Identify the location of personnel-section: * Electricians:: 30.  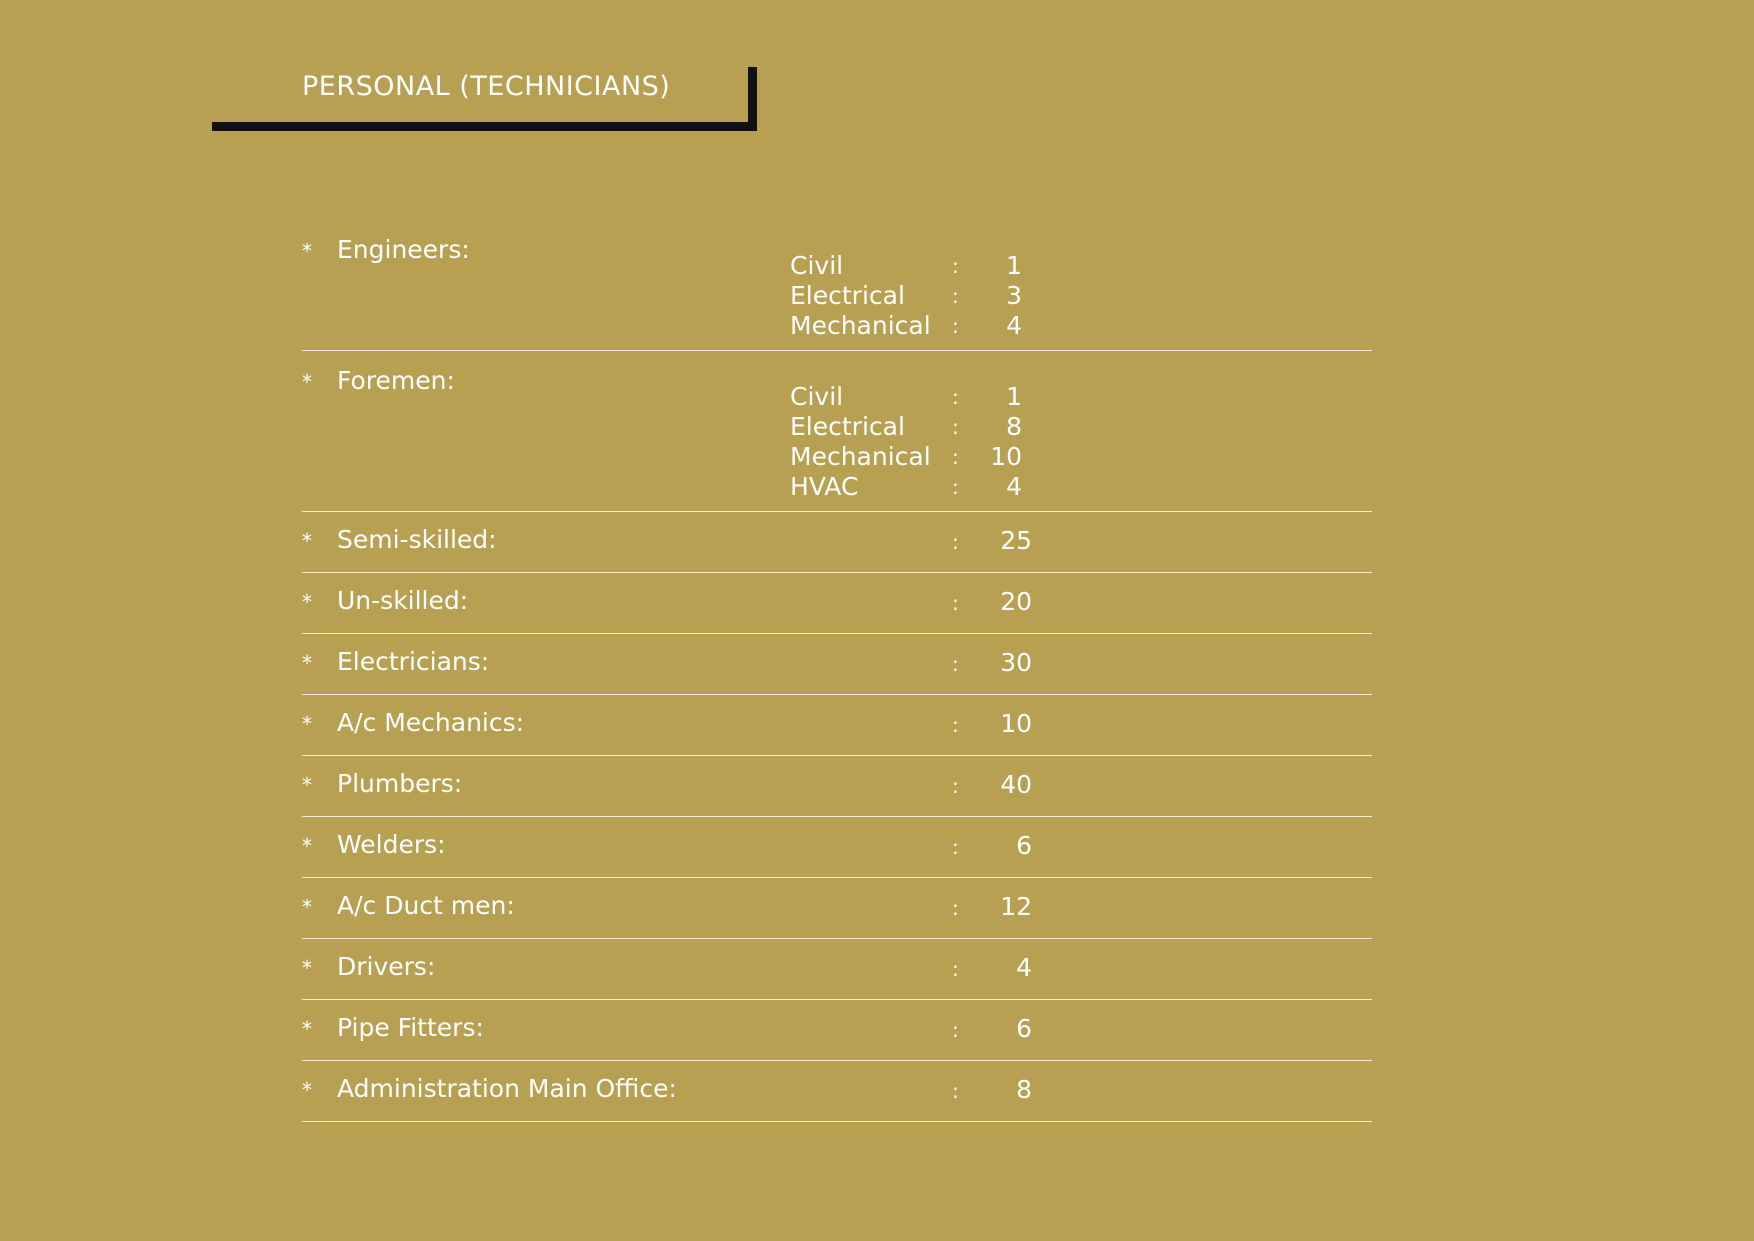
(837, 664).